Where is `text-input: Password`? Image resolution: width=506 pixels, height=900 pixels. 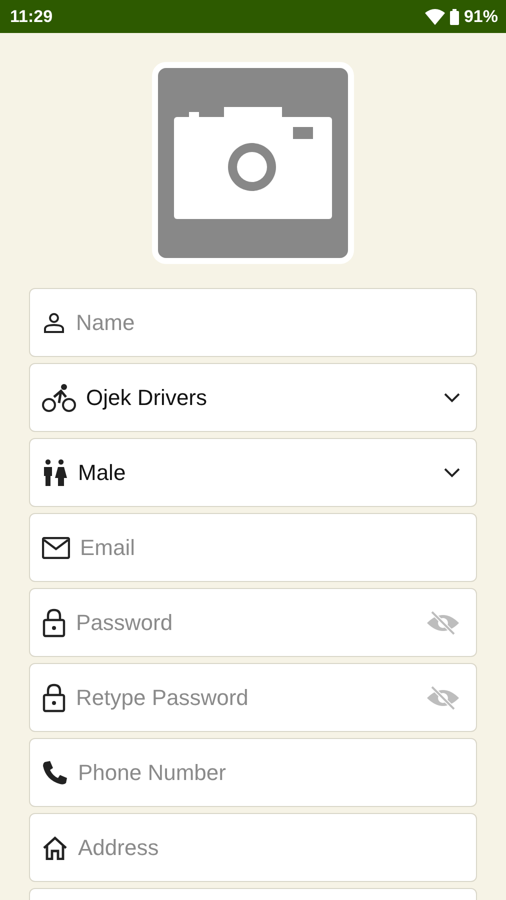
text-input: Password is located at coordinates (246, 623).